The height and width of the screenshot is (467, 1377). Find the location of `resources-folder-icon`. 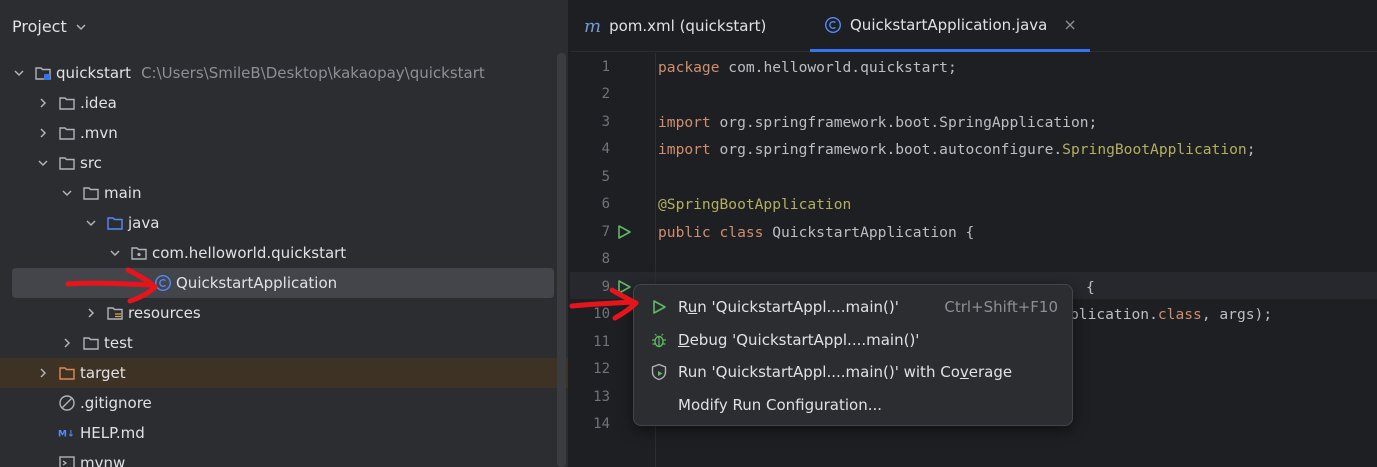

resources-folder-icon is located at coordinates (115, 313).